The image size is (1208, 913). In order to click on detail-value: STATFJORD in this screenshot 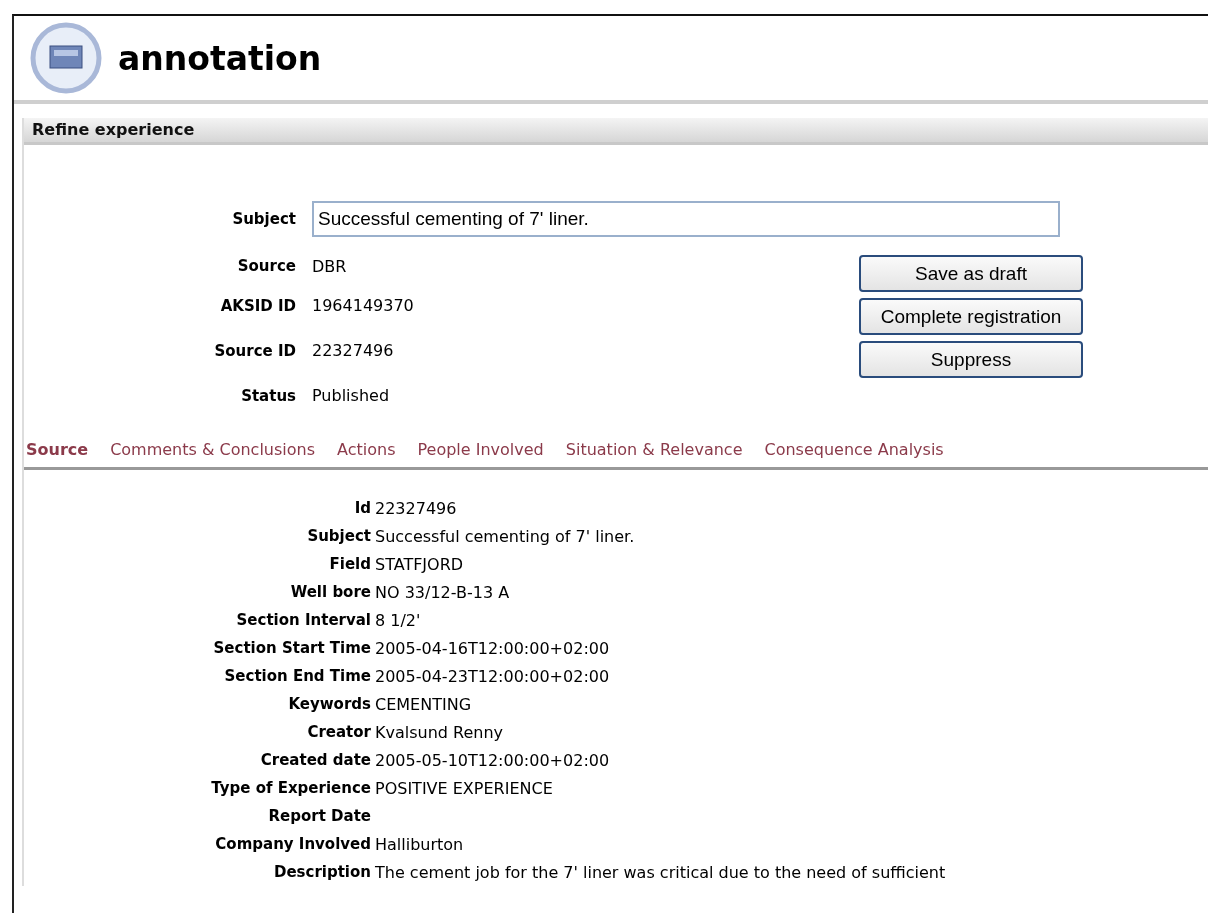, I will do `click(419, 564)`.